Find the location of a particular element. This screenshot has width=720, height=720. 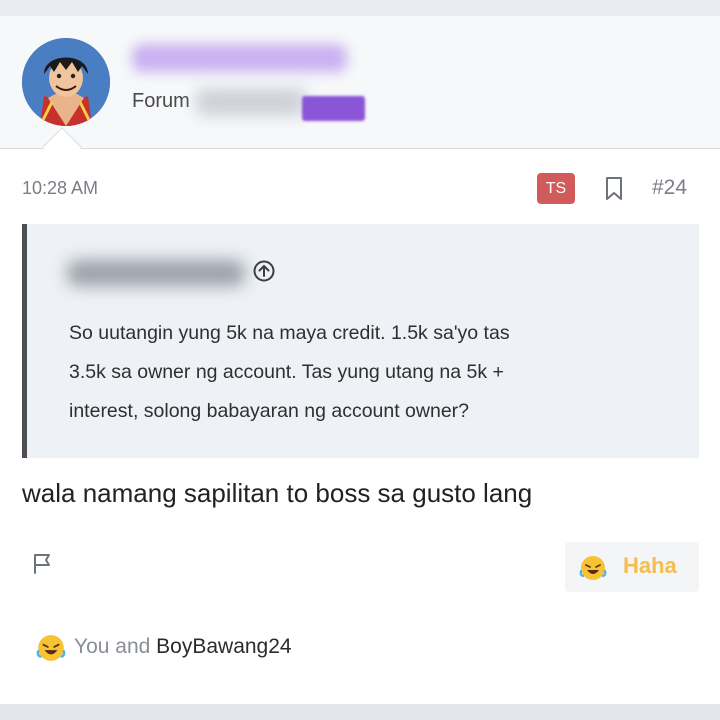

user-title-redacted is located at coordinates (251, 102).